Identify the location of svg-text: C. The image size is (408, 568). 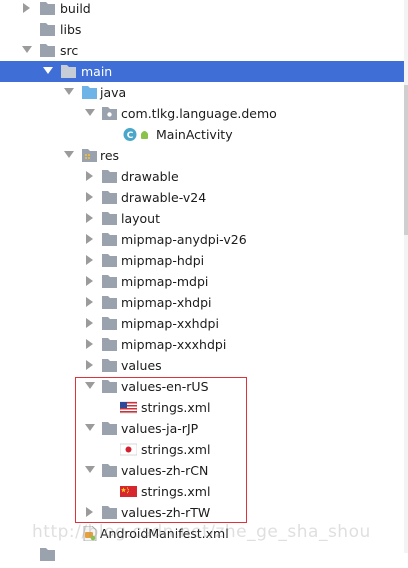
(130, 136).